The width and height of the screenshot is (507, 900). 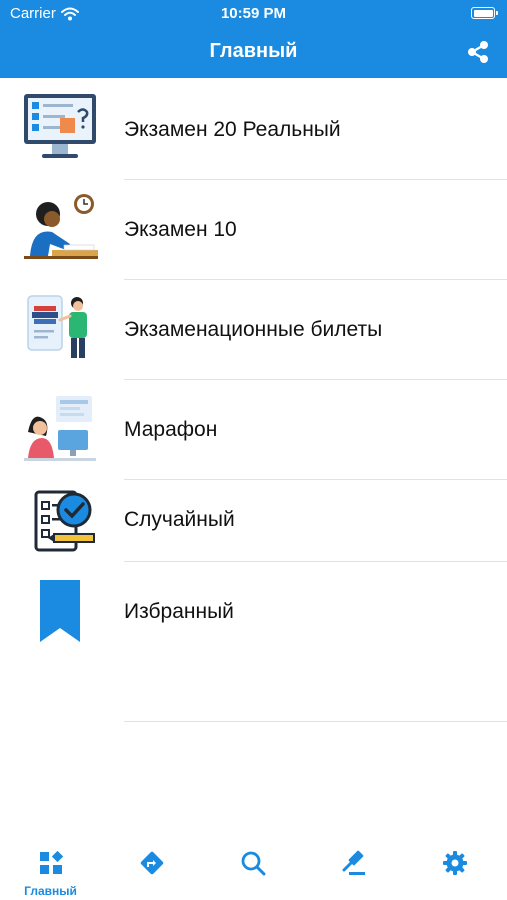 I want to click on student-writing-icon, so click(x=61, y=226).